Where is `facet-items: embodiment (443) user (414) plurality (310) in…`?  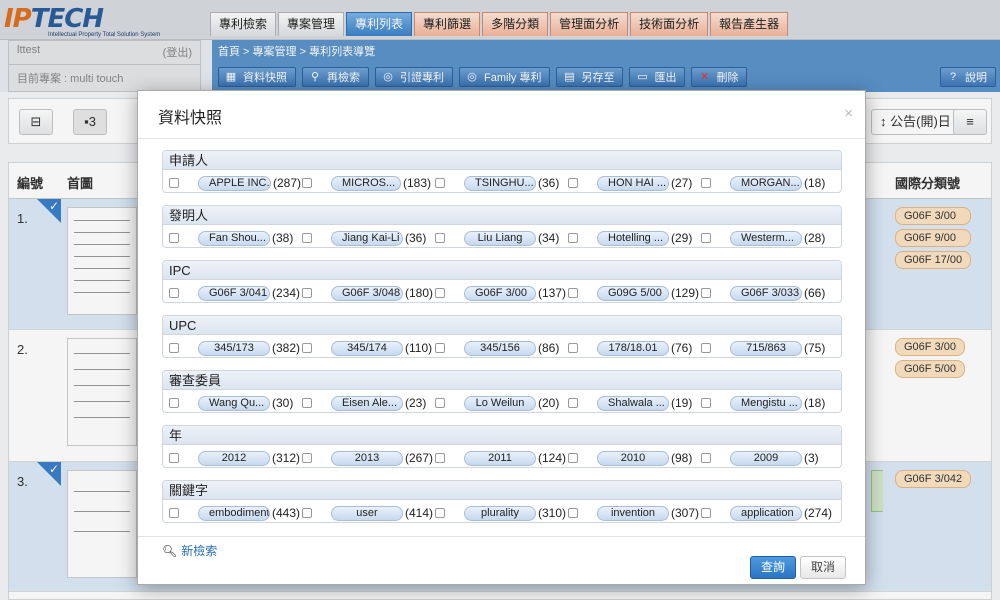 facet-items: embodiment (443) user (414) plurality (310) in… is located at coordinates (505, 513).